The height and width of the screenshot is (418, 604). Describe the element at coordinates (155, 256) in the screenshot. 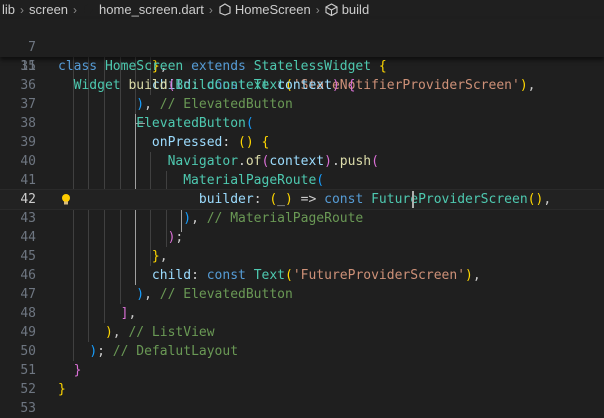

I see `code-token: }` at that location.